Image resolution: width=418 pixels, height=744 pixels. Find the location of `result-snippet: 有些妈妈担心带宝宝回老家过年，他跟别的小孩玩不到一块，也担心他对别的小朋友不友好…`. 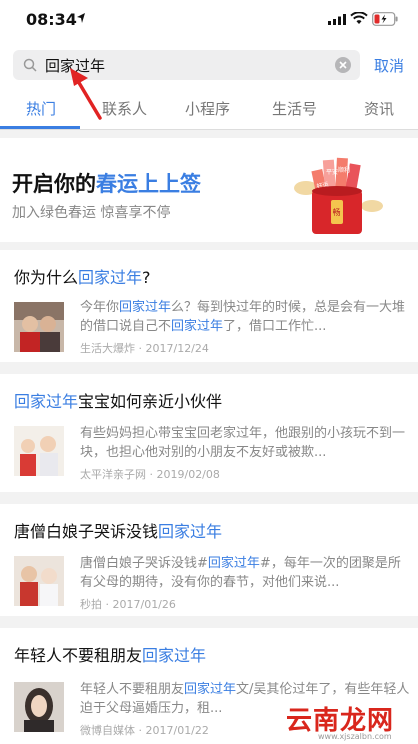

result-snippet: 有些妈妈担心带宝宝回老家过年，他跟别的小孩玩不到一块，也担心他对别的小朋友不友好… is located at coordinates (243, 443).